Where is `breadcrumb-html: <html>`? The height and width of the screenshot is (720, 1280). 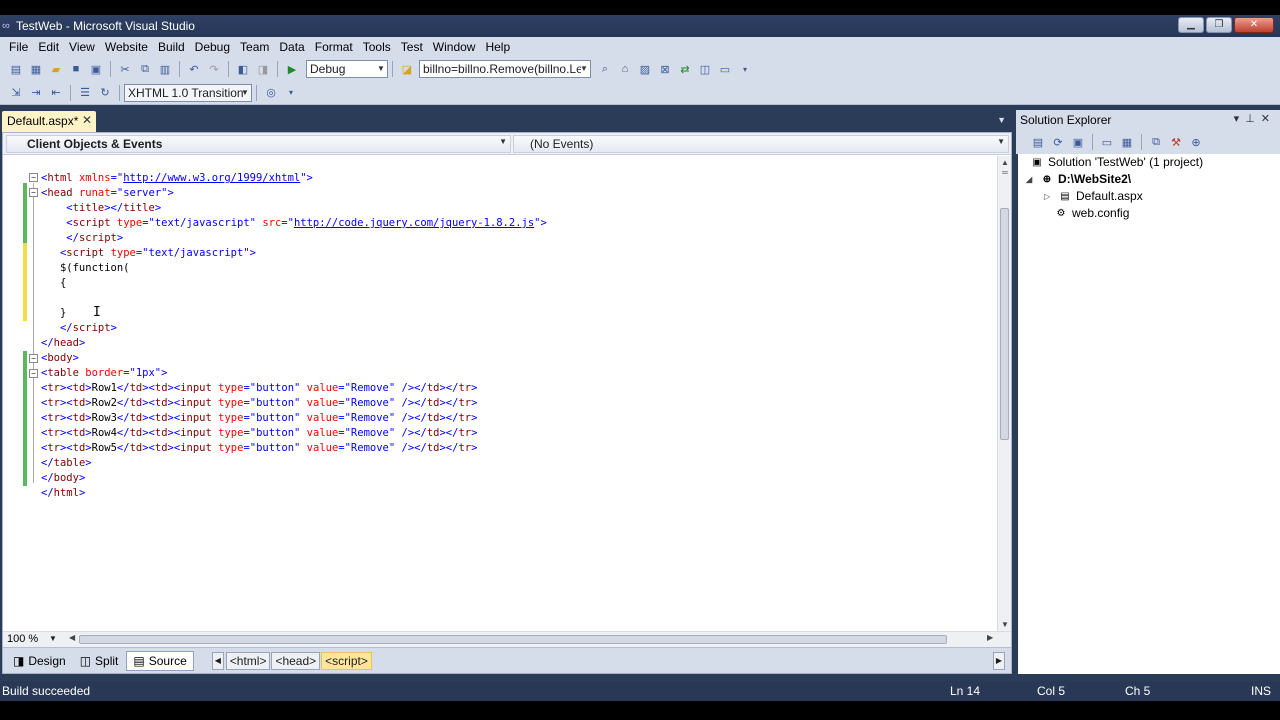
breadcrumb-html: <html> is located at coordinates (248, 660).